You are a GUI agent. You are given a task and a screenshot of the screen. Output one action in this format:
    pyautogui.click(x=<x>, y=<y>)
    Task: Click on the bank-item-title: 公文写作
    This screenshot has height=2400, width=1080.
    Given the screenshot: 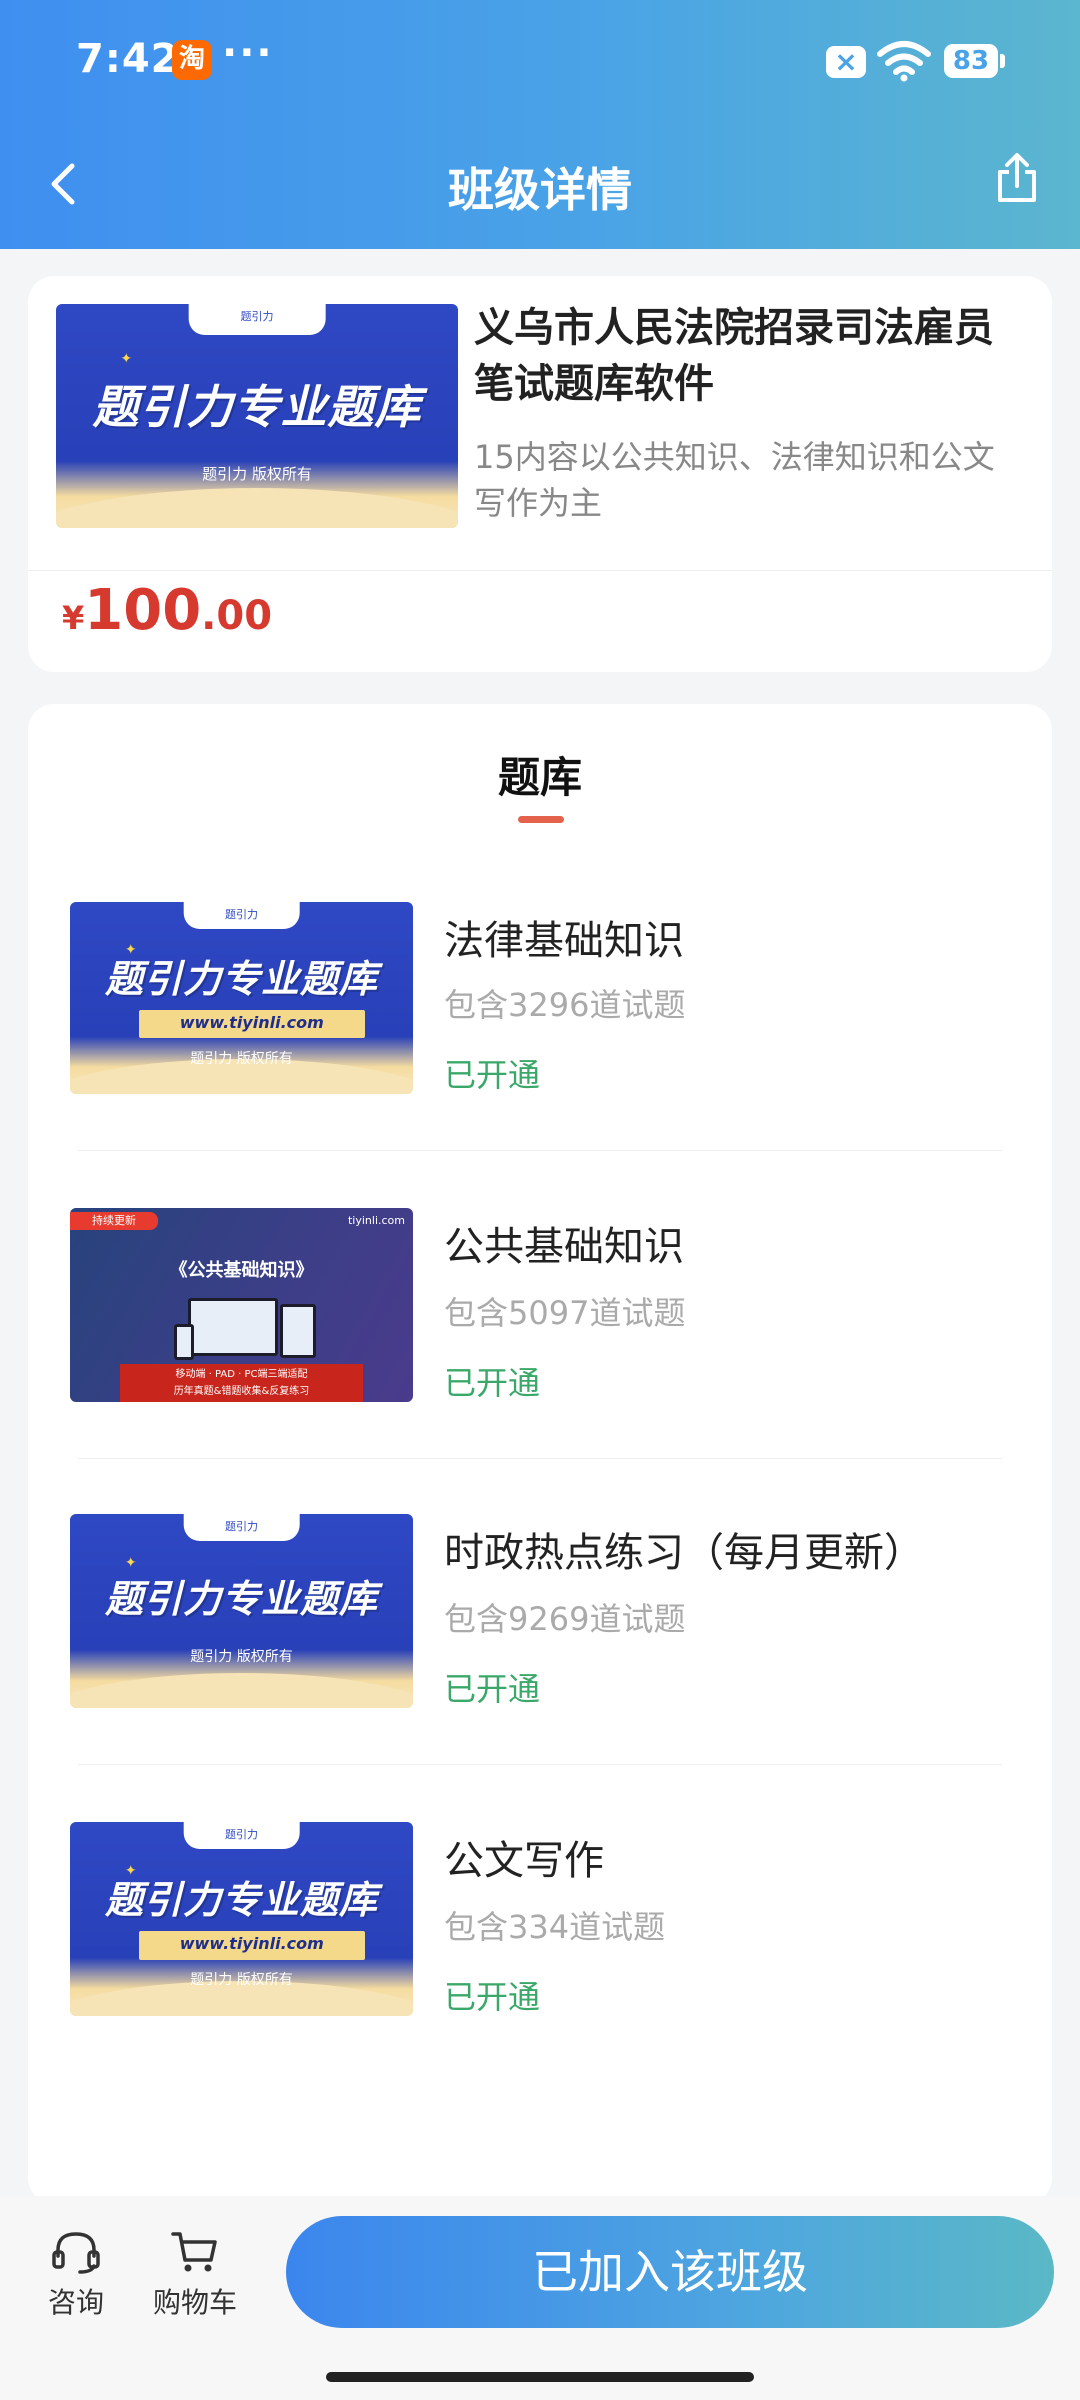 What is the action you would take?
    pyautogui.click(x=524, y=1857)
    